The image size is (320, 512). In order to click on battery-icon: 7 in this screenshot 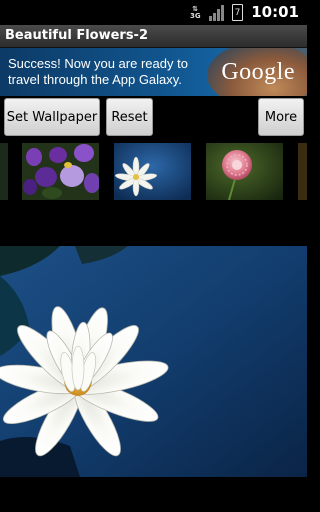, I will do `click(237, 12)`.